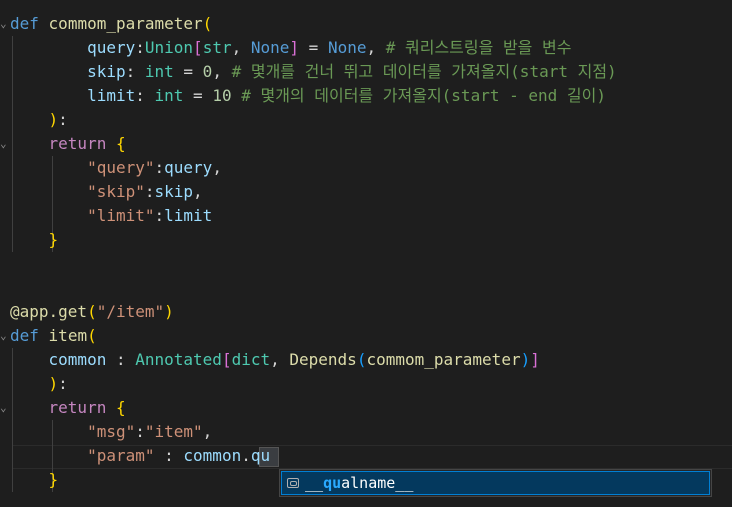  I want to click on code-line: "msg":"item",, so click(111, 432).